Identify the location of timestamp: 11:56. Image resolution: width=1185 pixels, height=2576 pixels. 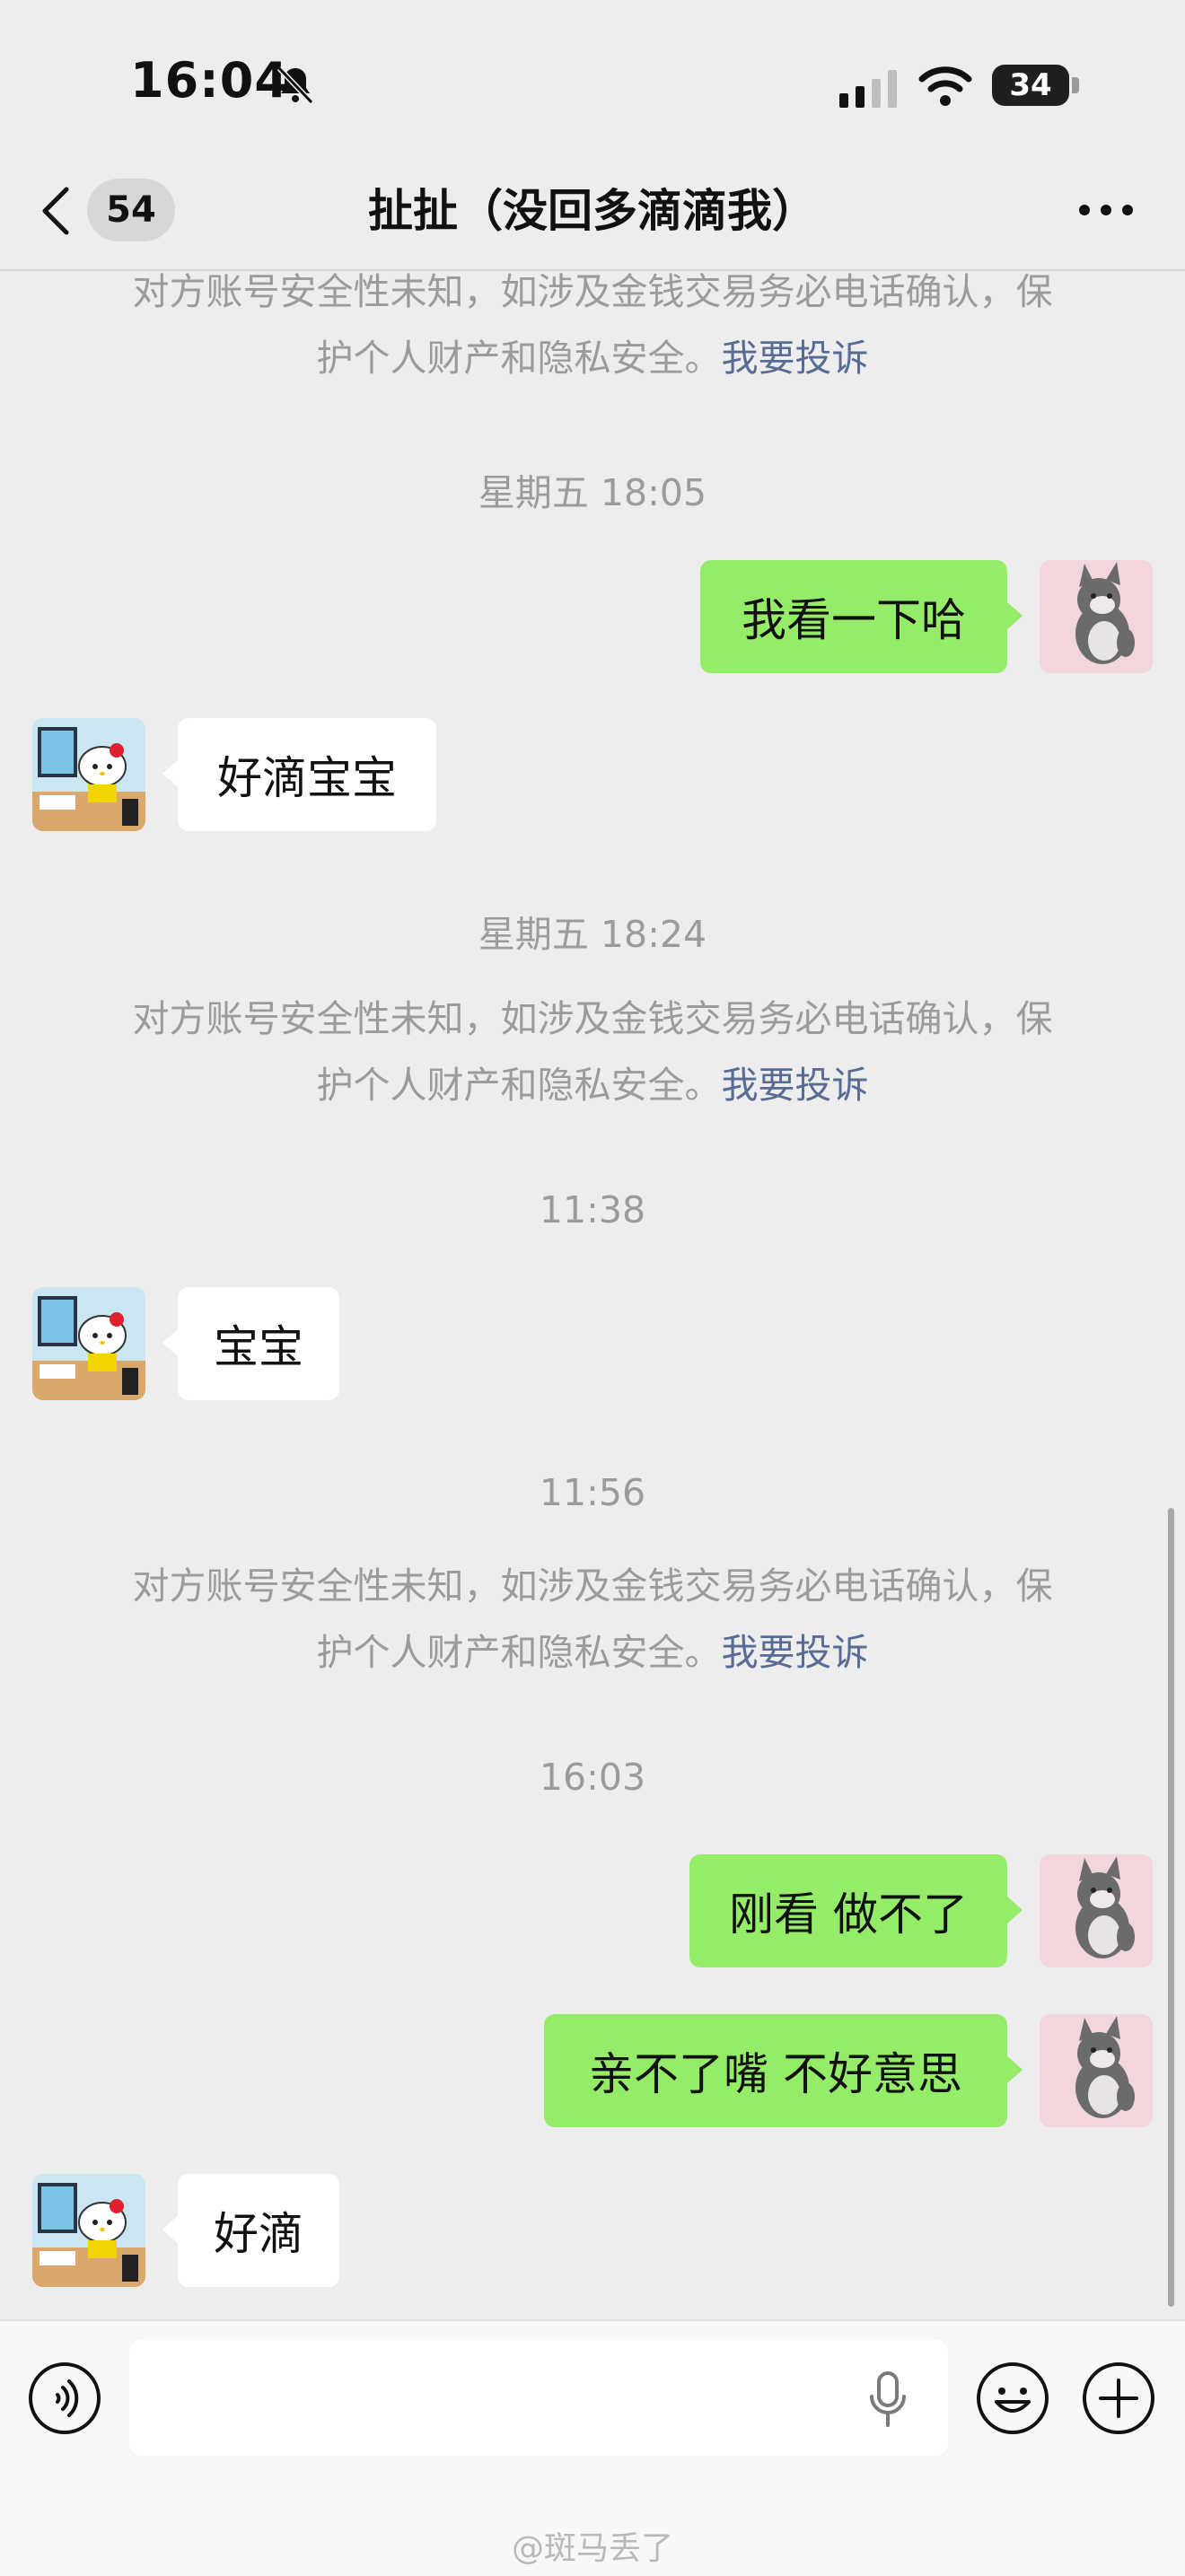
(592, 1492).